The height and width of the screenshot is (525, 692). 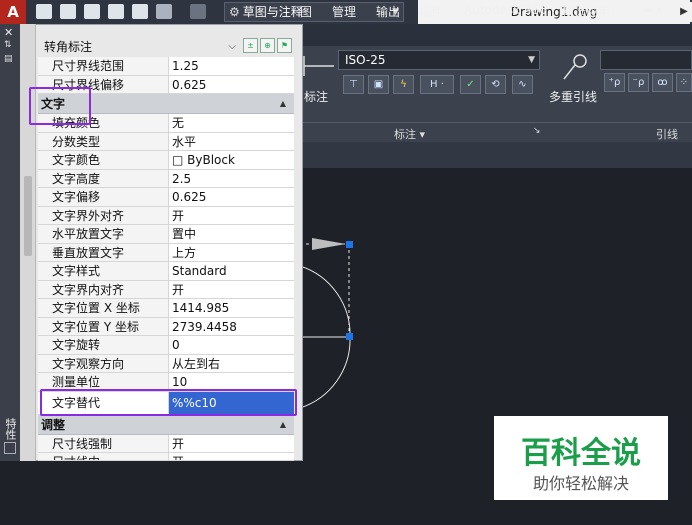 I want to click on save-as-icon, so click(x=116, y=11).